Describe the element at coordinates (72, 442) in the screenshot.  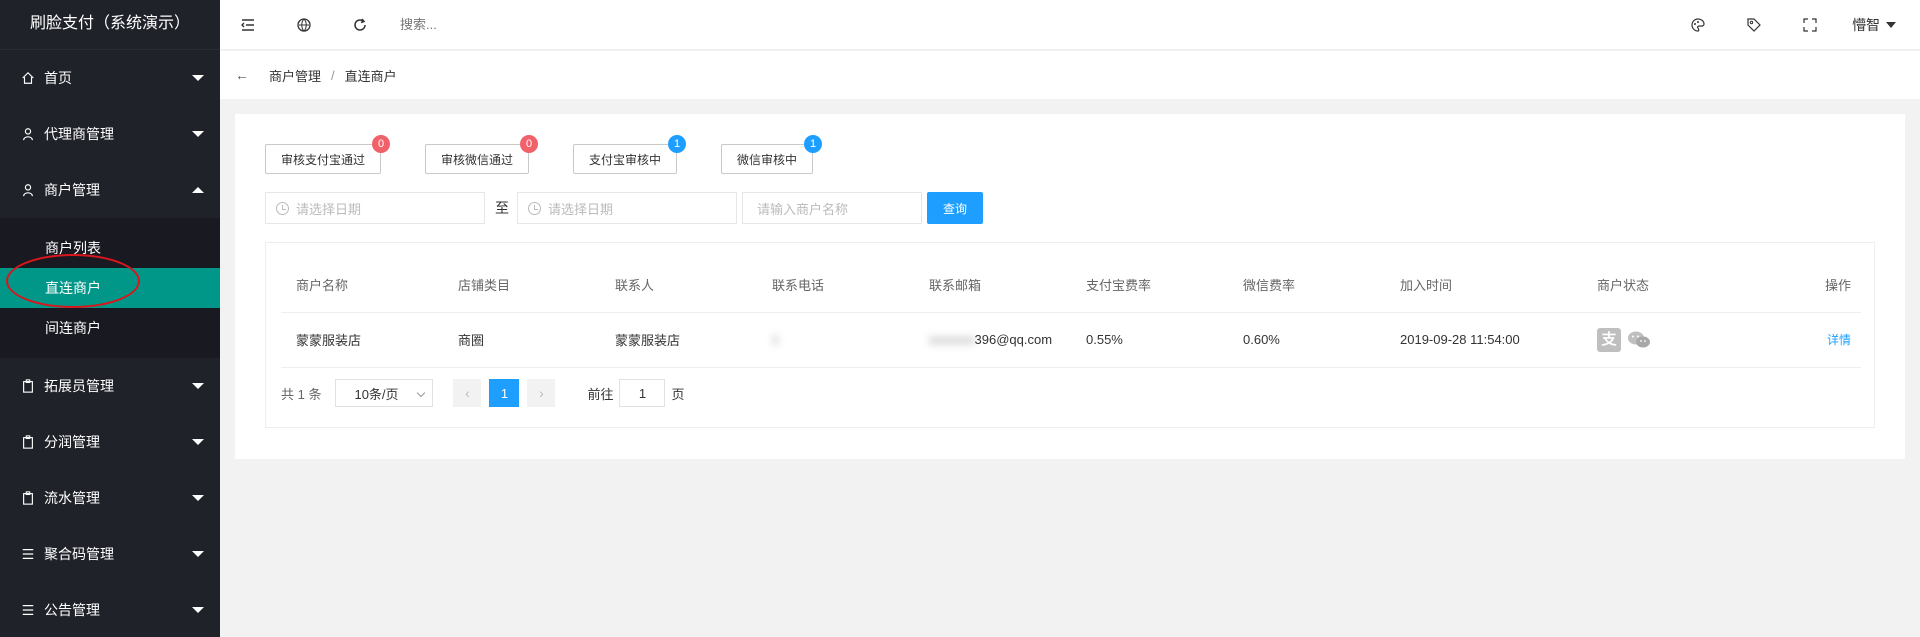
I see `sidebar-item-label: 分润管理` at that location.